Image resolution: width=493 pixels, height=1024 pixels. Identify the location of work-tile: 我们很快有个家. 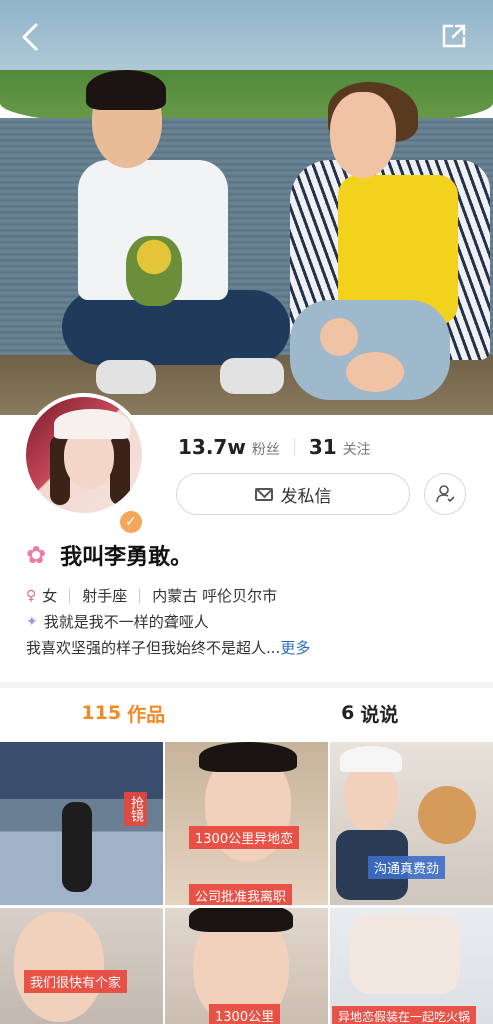
(81, 966).